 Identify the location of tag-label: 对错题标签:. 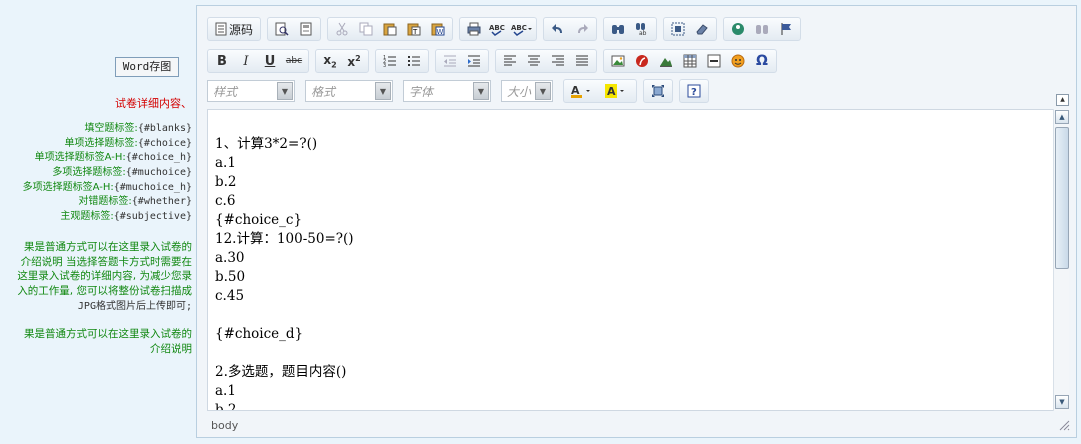
(105, 201).